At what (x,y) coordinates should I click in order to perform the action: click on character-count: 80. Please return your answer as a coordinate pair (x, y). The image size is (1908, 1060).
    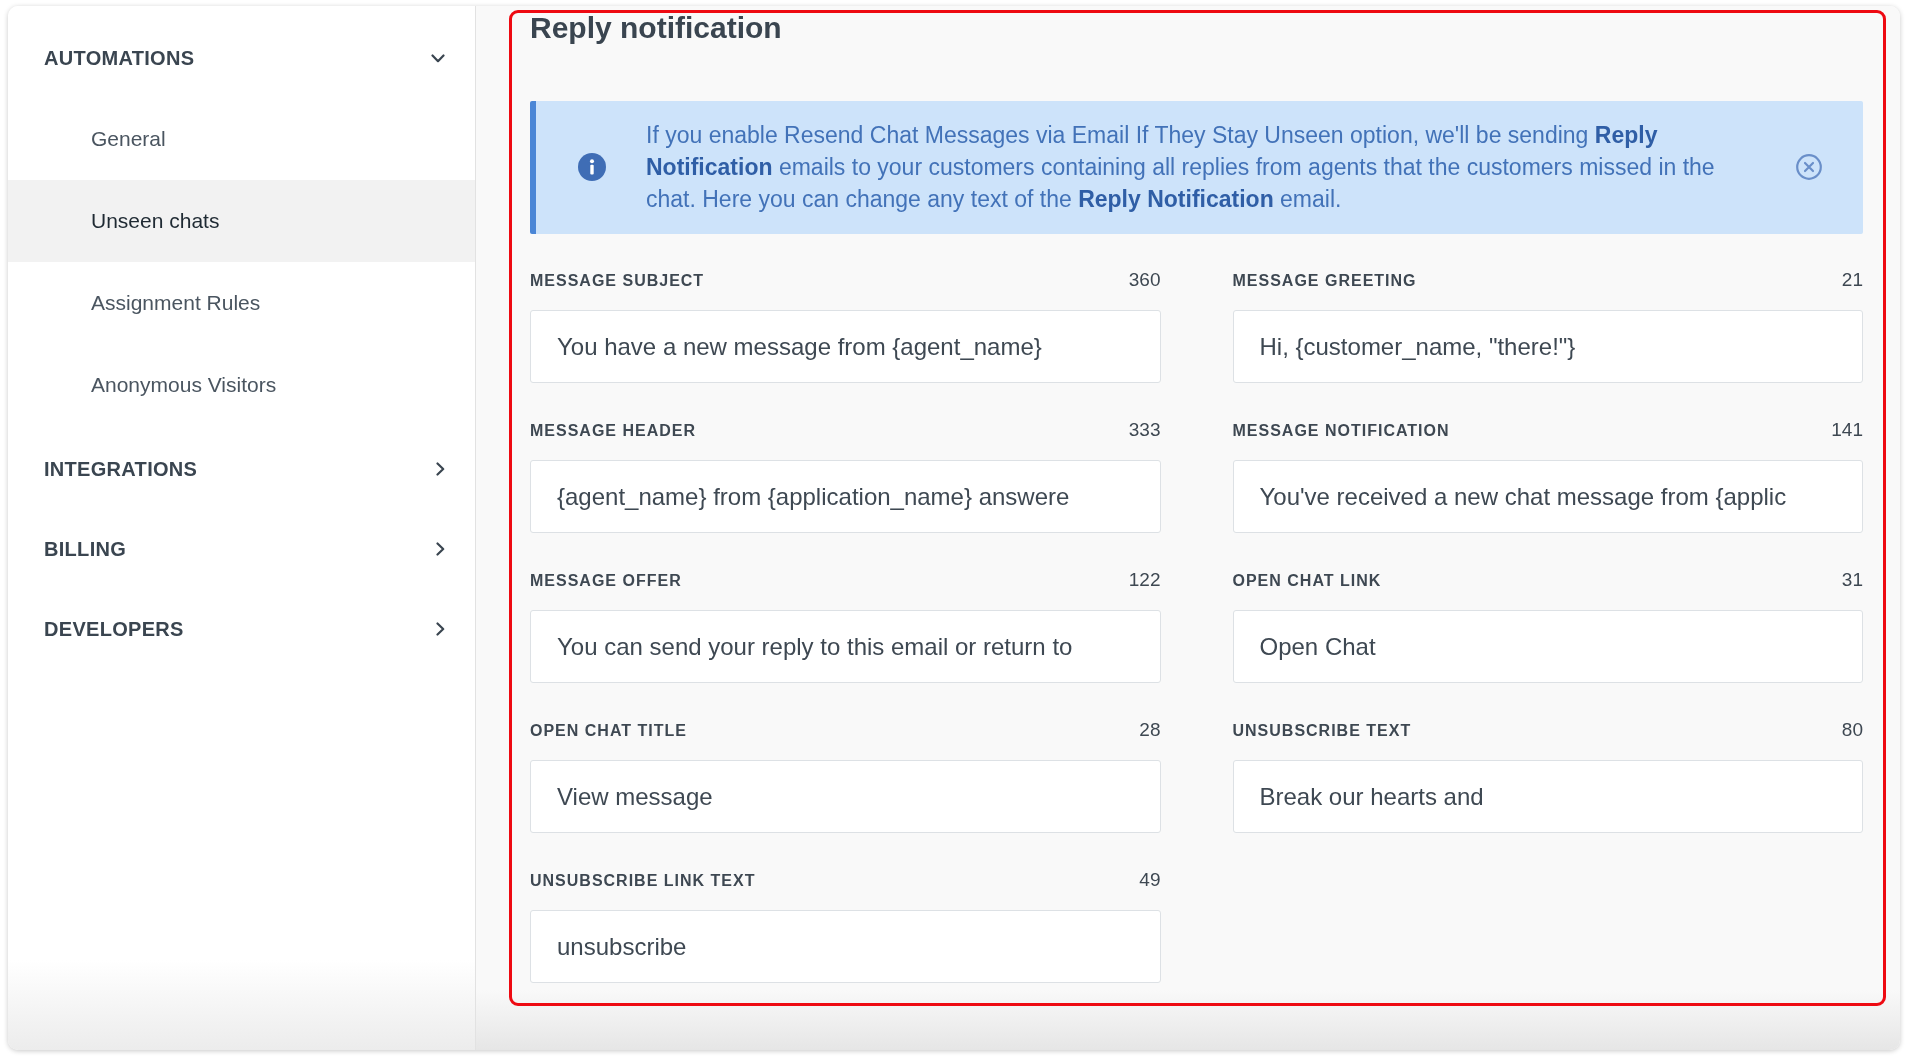
    Looking at the image, I should click on (1852, 730).